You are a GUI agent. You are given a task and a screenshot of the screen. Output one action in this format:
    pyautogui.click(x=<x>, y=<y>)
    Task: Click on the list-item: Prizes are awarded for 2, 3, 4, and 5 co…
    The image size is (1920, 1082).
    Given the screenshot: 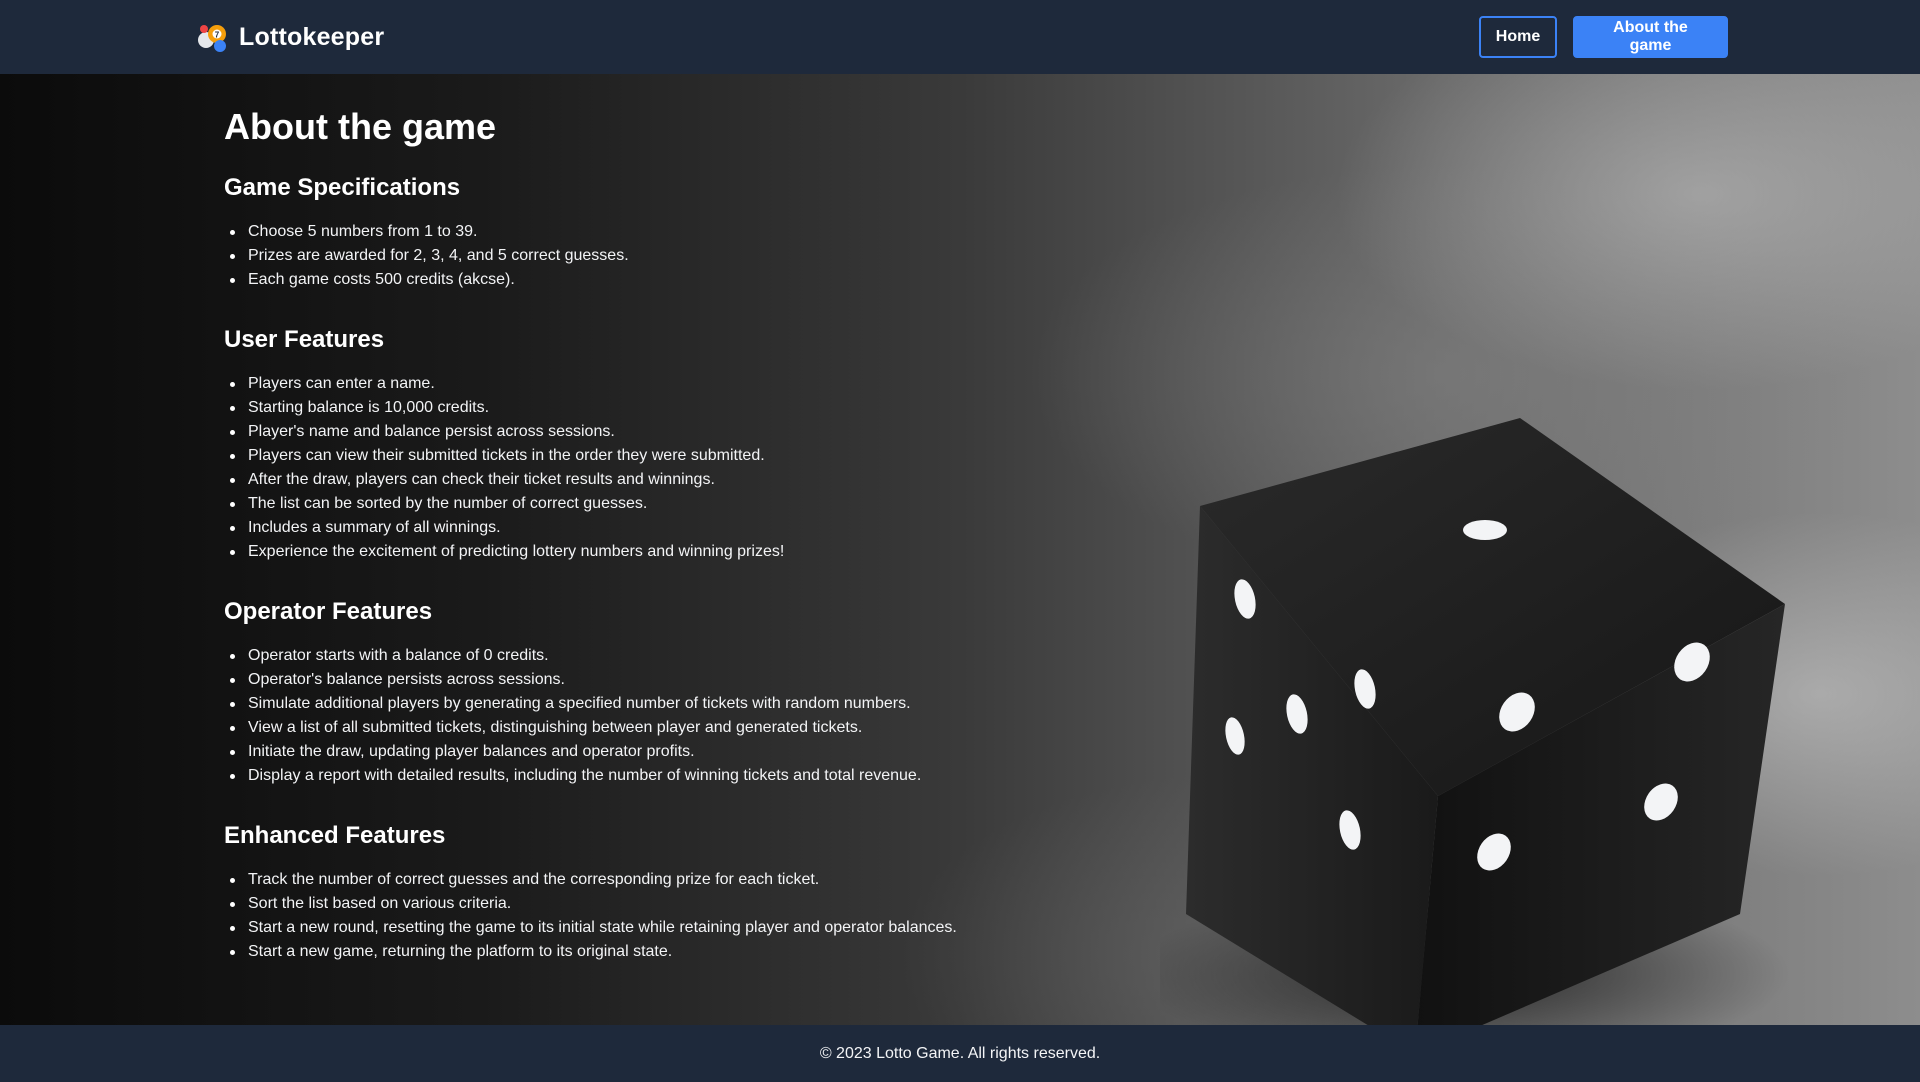 What is the action you would take?
    pyautogui.click(x=674, y=256)
    